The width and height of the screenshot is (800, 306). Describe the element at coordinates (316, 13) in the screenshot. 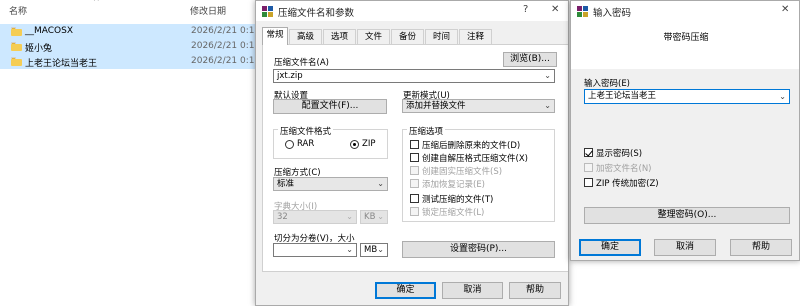

I see `archive-dialog-title: 压缩文件名和参数` at that location.